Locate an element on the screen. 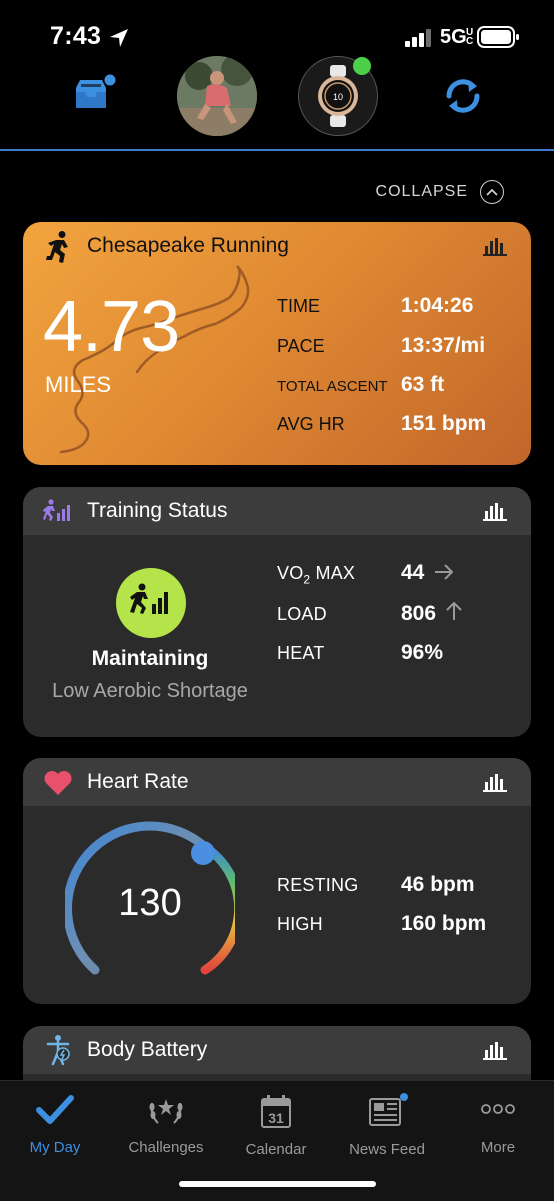 The image size is (554, 1201). load-label: LOAD is located at coordinates (302, 614).